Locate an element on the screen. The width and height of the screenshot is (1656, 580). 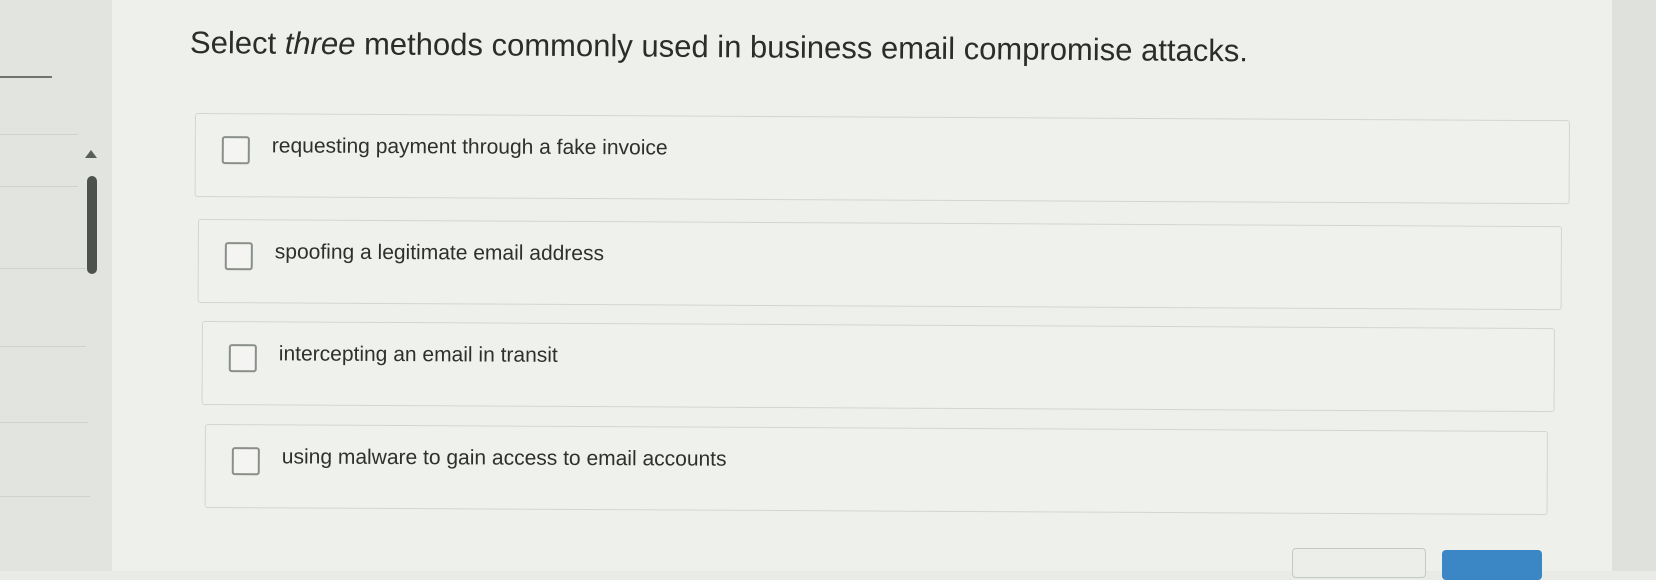
left-nav-panel is located at coordinates (56, 285).